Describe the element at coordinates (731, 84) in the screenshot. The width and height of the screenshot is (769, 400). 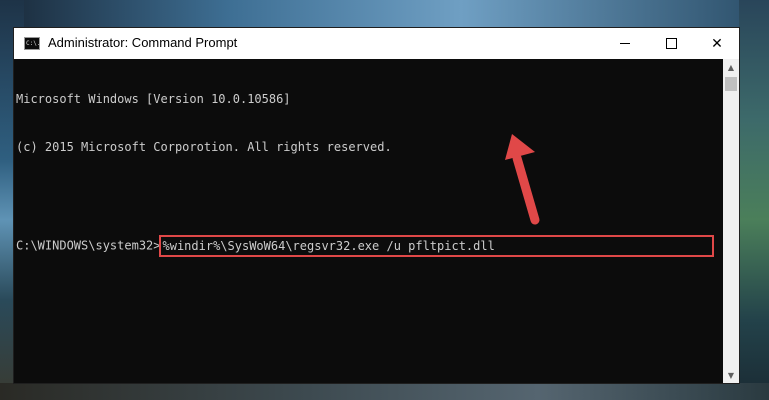
I see `scroll-thumb` at that location.